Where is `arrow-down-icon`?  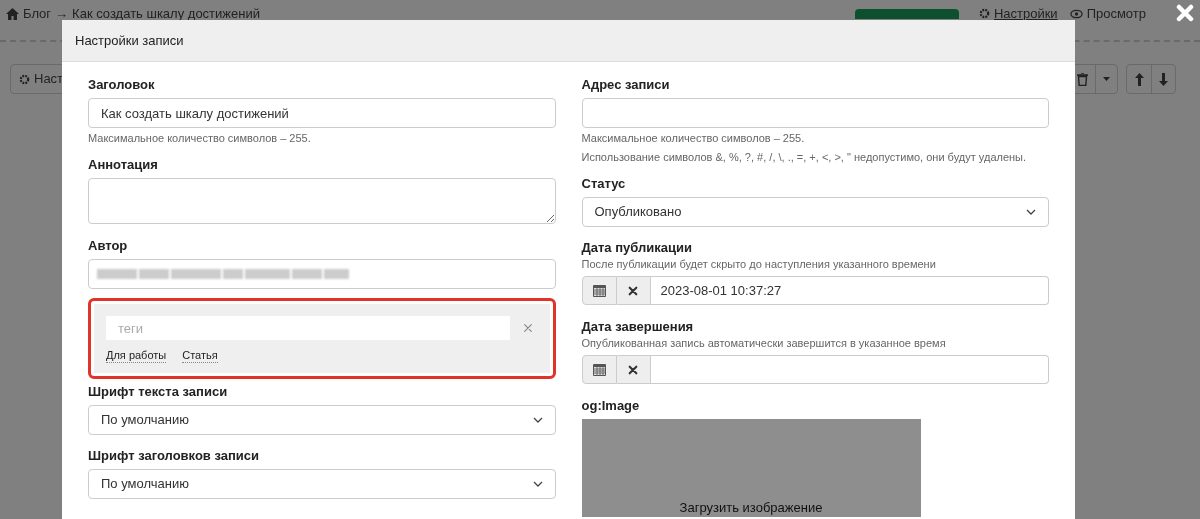 arrow-down-icon is located at coordinates (1163, 79).